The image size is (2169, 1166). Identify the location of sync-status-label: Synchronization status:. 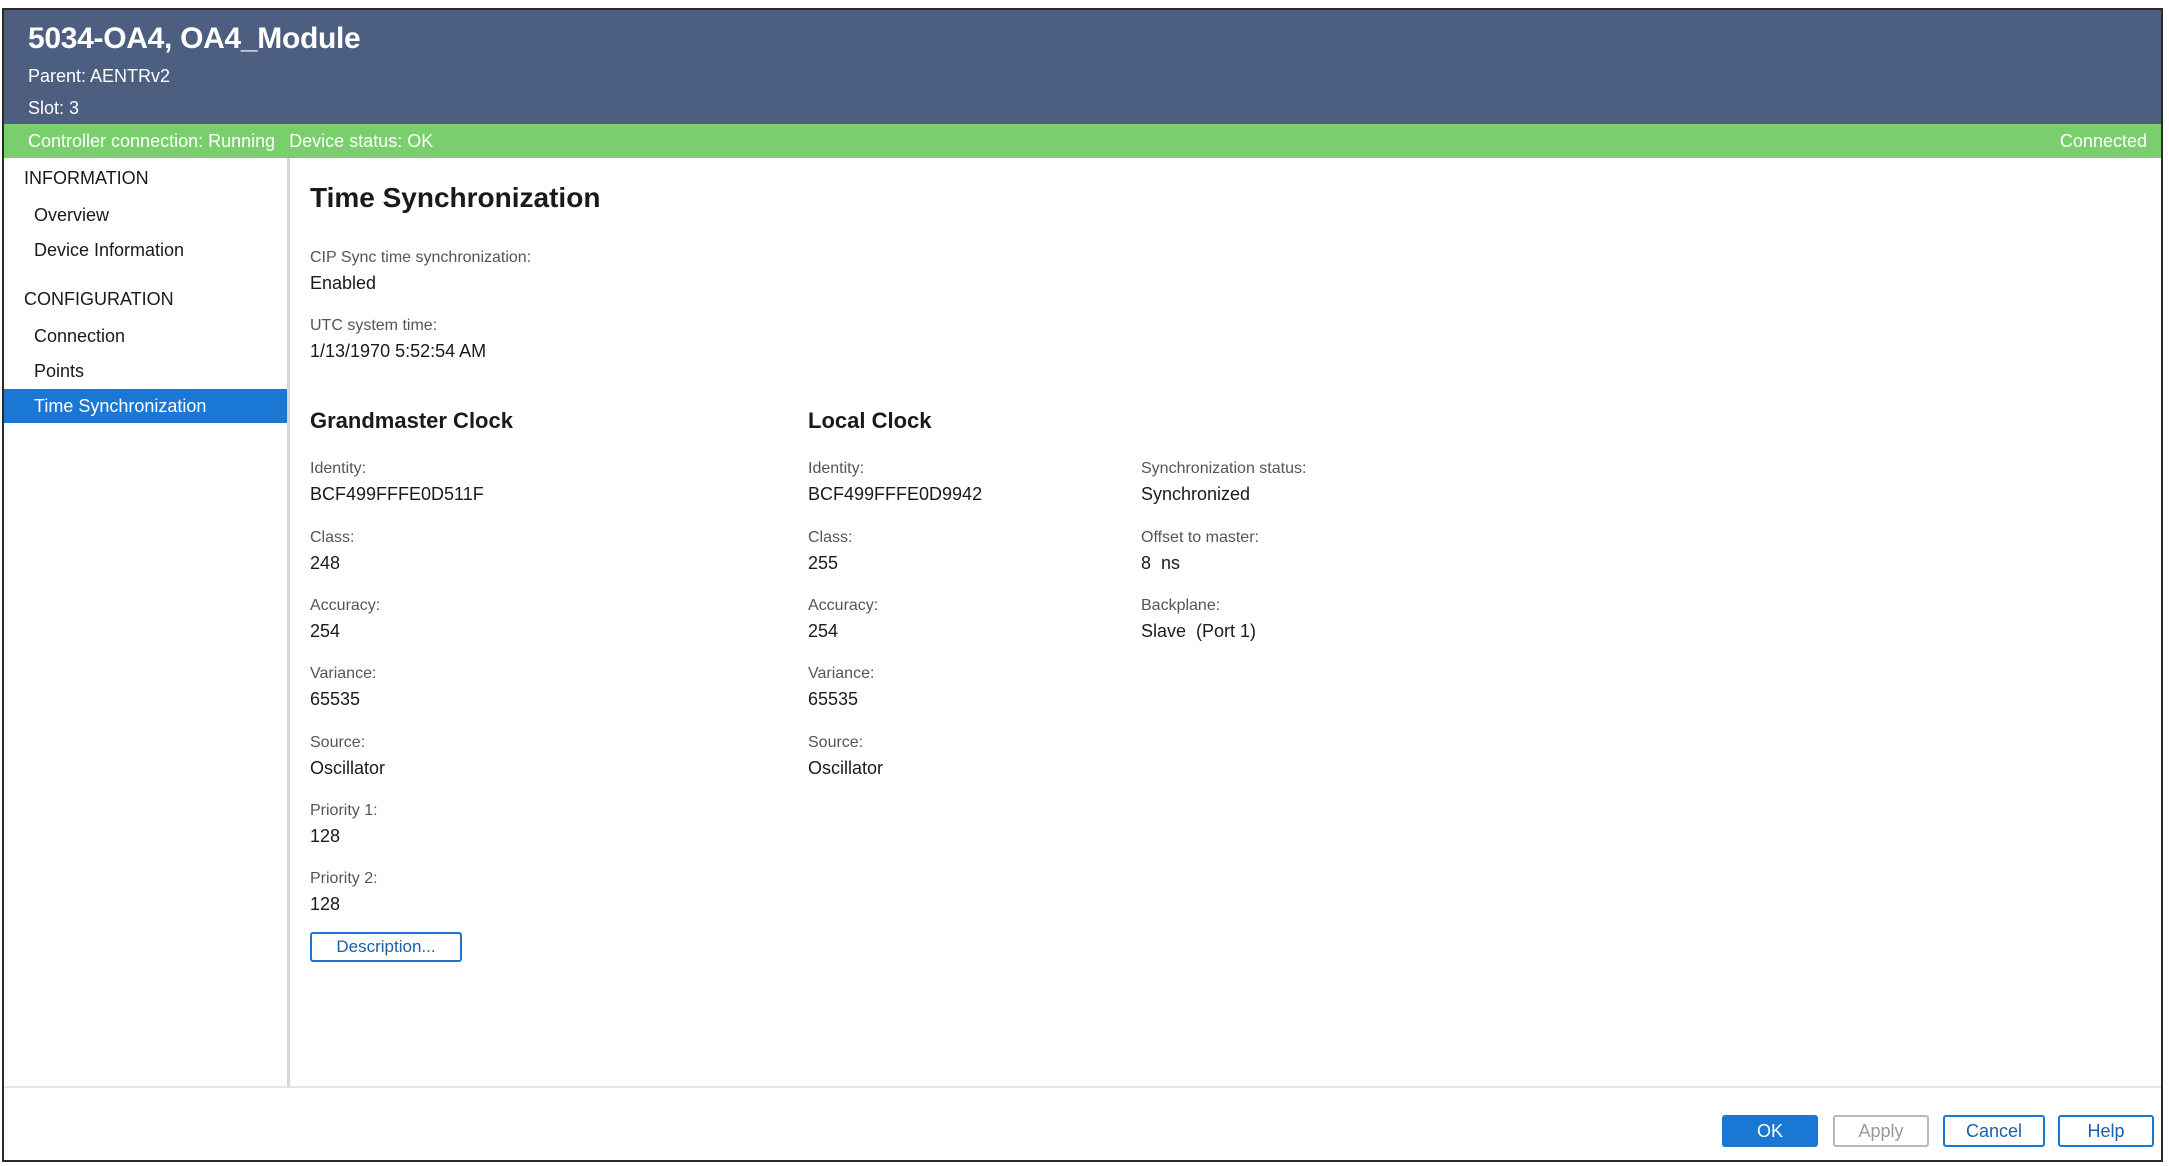
(1224, 468).